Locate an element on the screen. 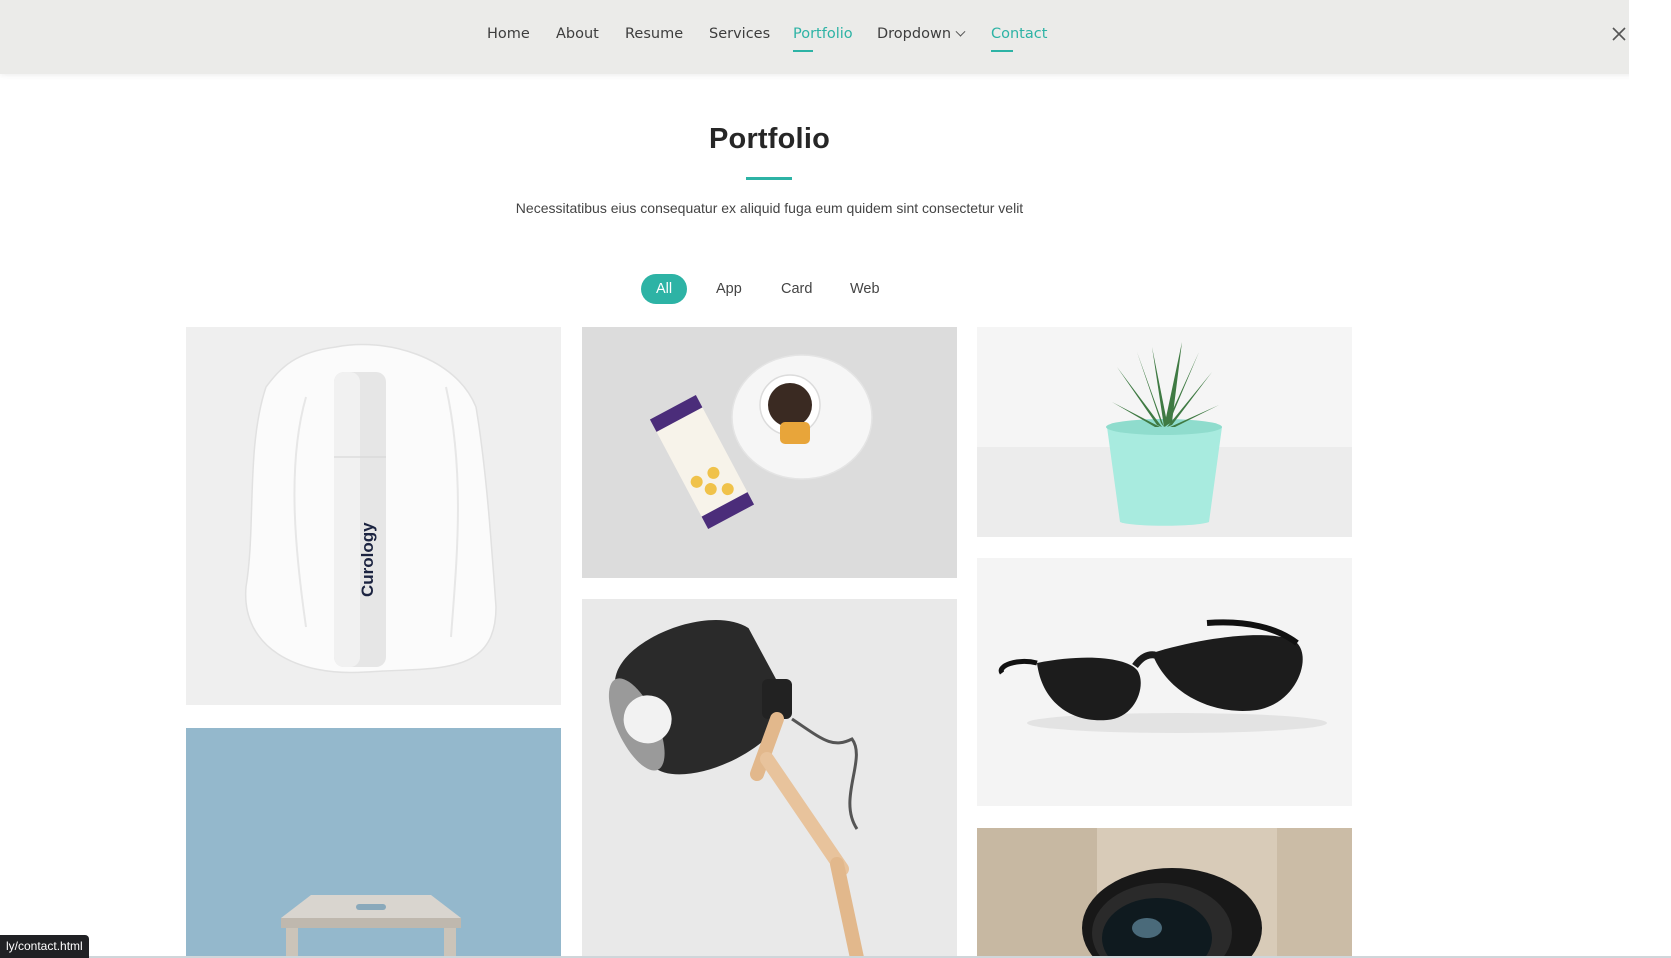 The width and height of the screenshot is (1671, 958). filter-card: Card is located at coordinates (796, 289).